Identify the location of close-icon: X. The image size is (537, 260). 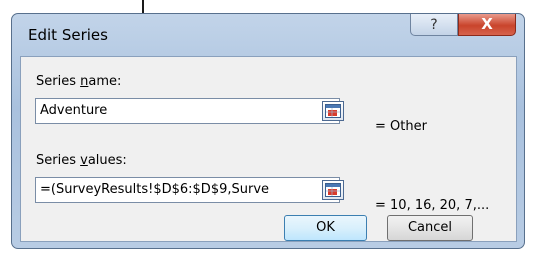
(487, 24).